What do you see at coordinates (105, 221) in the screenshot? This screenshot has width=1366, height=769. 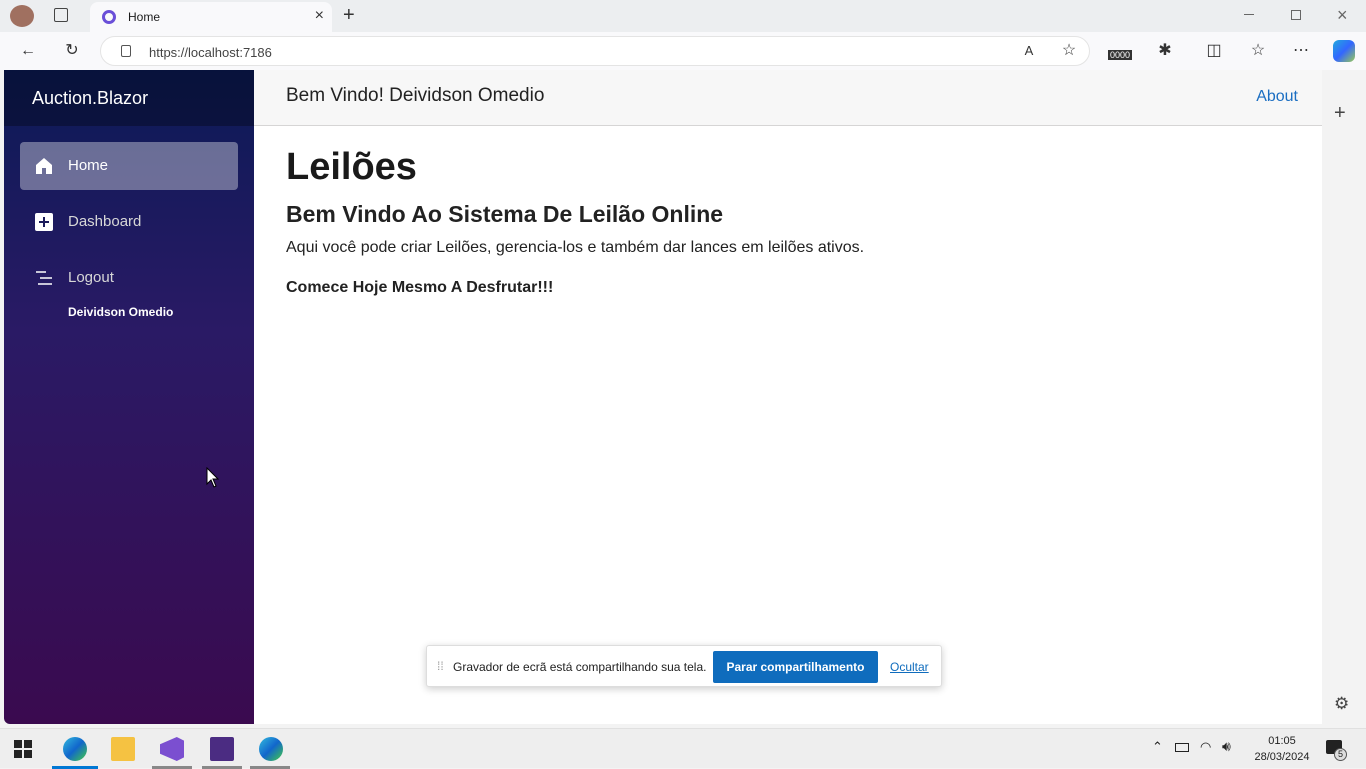 I see `sidebar-item-label: Dashboard` at bounding box center [105, 221].